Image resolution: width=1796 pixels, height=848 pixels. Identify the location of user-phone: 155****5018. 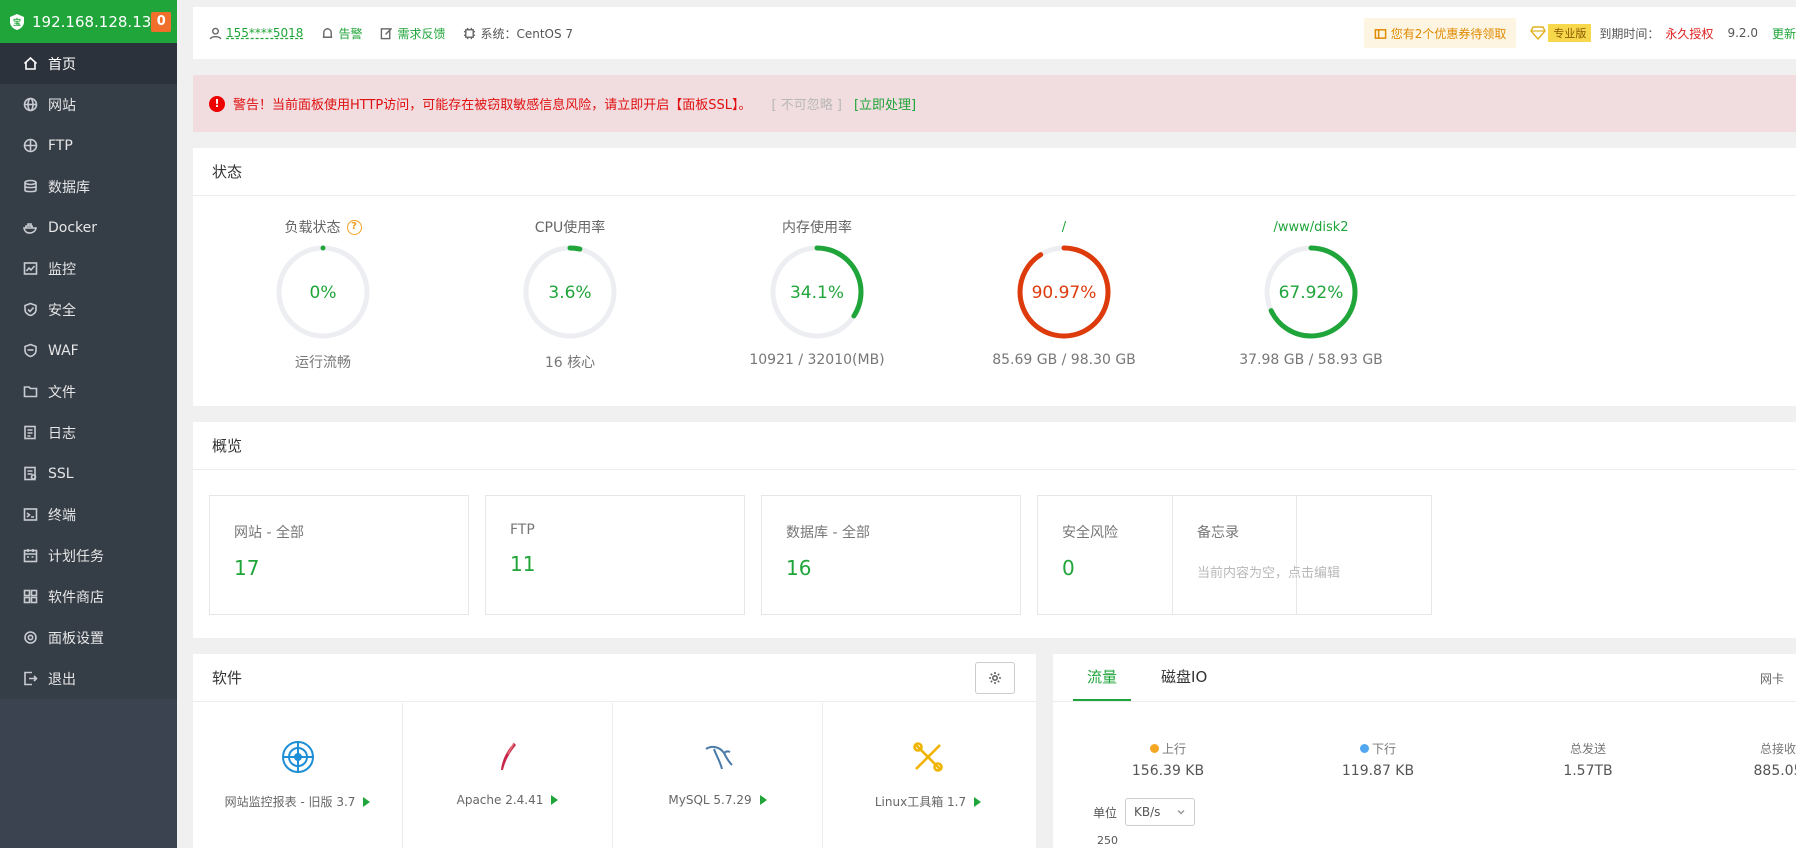
(264, 33).